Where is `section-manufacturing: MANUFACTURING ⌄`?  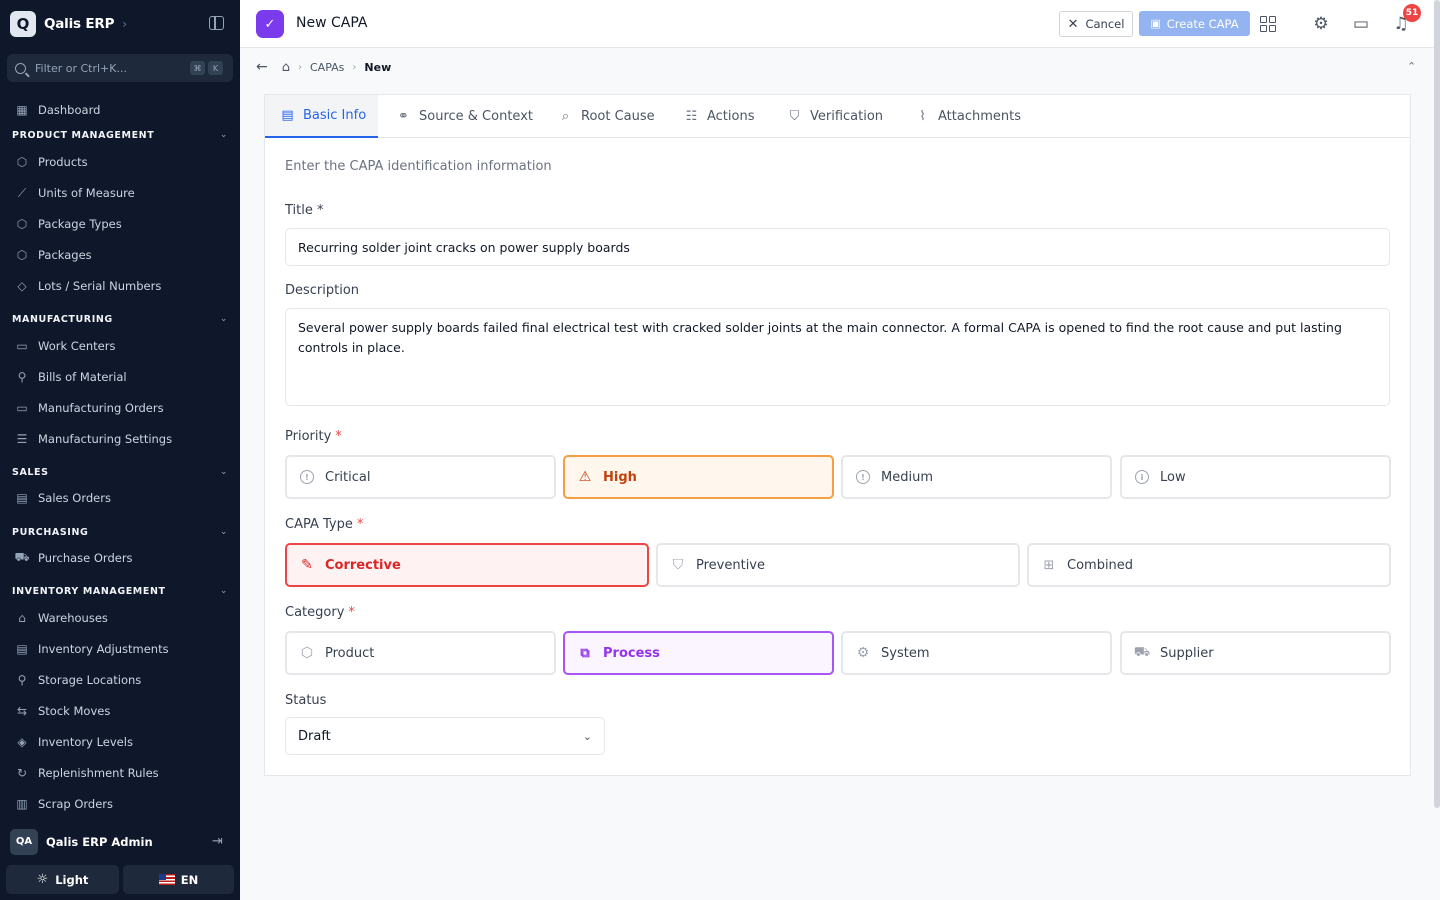 section-manufacturing: MANUFACTURING ⌄ is located at coordinates (120, 319).